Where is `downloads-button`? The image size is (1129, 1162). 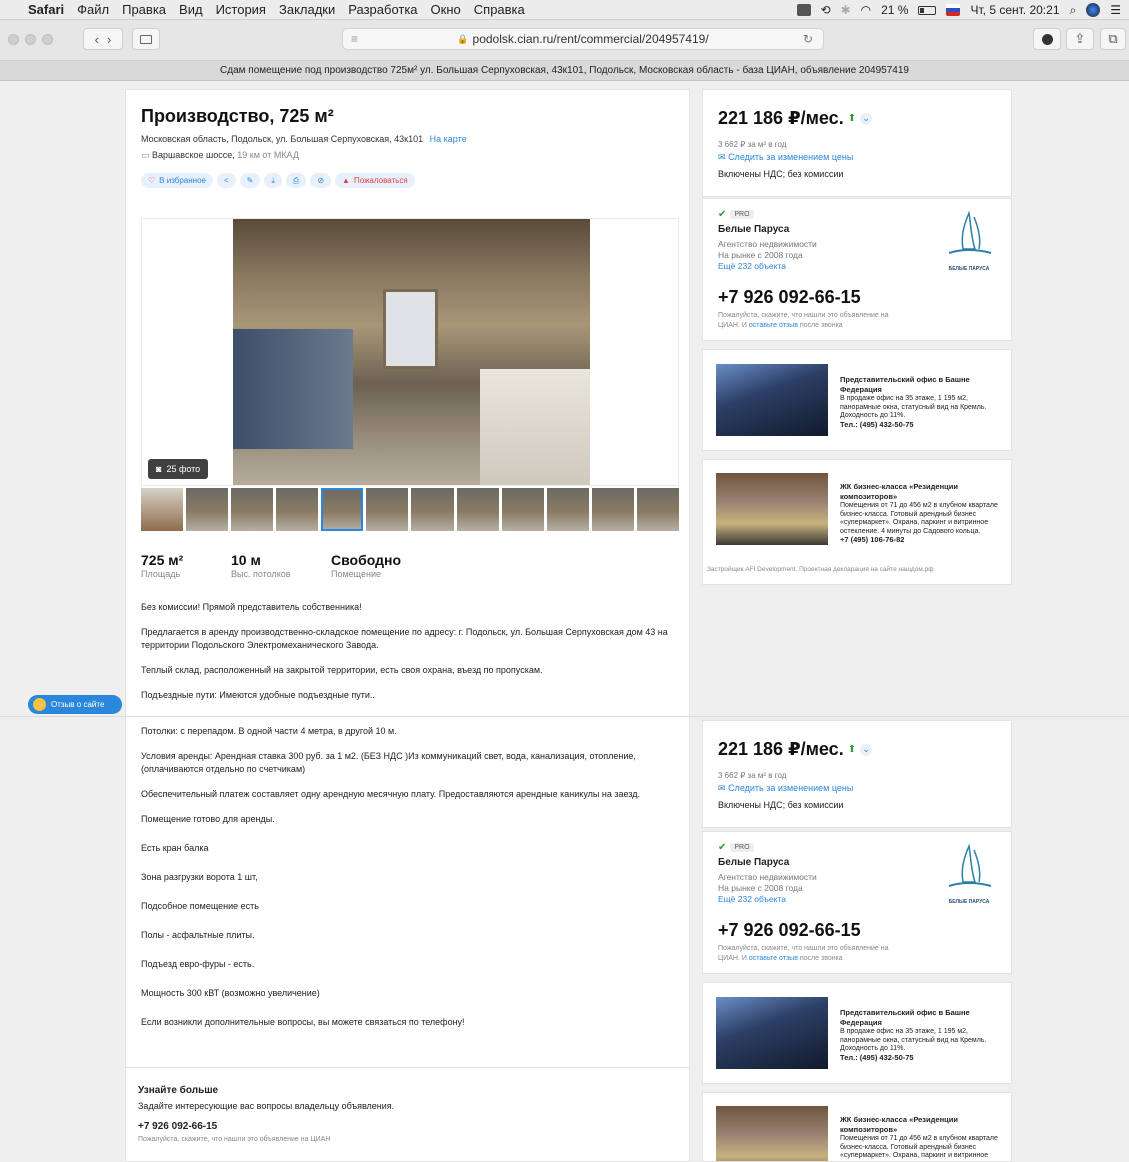
downloads-button is located at coordinates (1047, 39).